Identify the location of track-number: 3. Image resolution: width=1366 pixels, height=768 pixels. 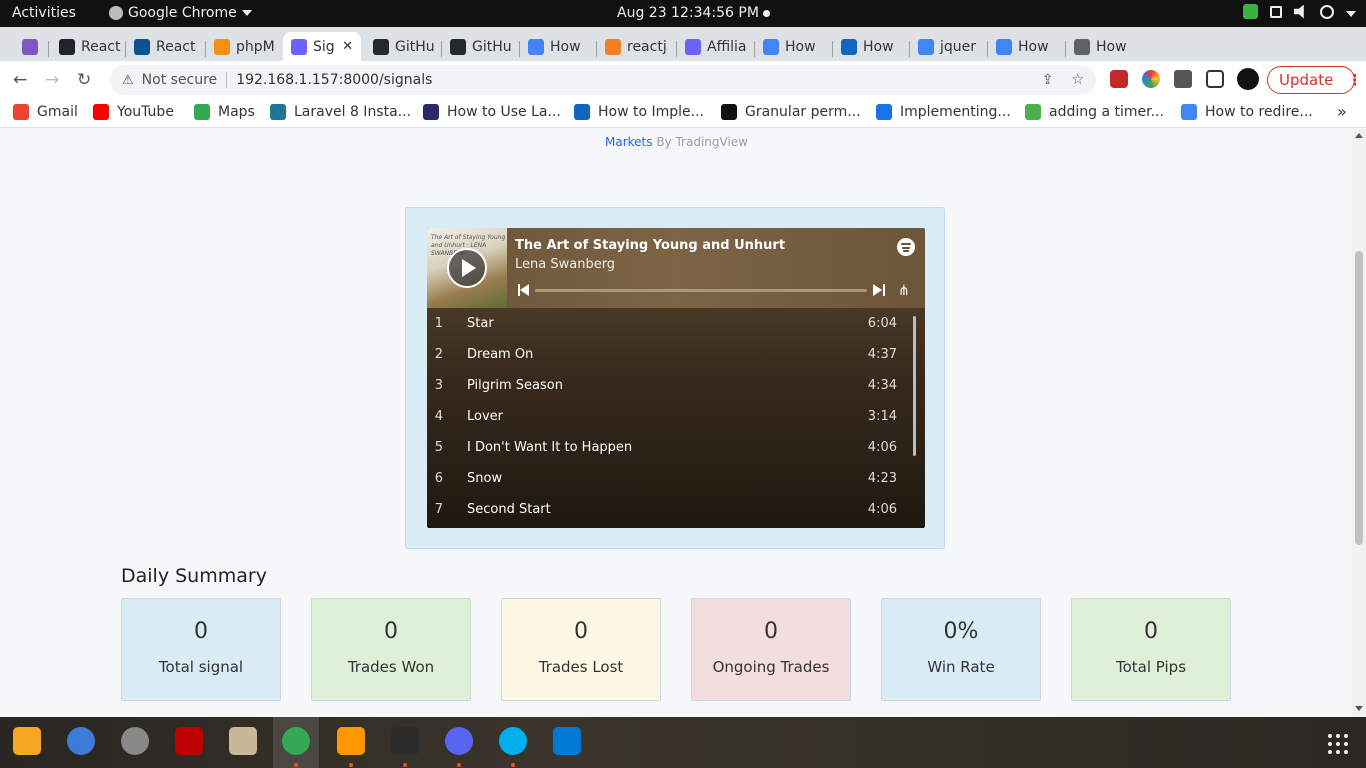
(438, 385).